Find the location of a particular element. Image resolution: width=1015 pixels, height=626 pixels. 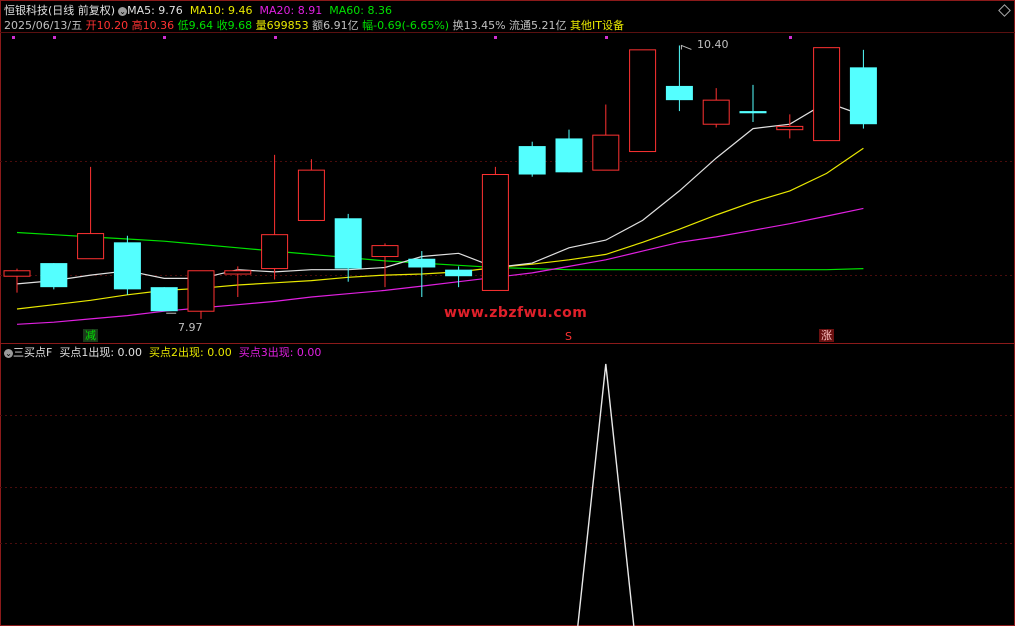

indicator-name: 三买点F is located at coordinates (32, 352).